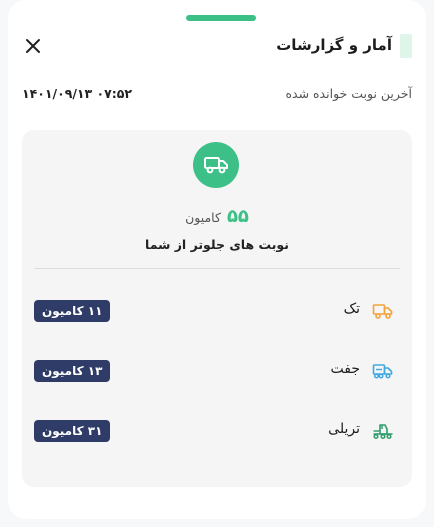  I want to click on double-truck-icon-wrap, so click(383, 371).